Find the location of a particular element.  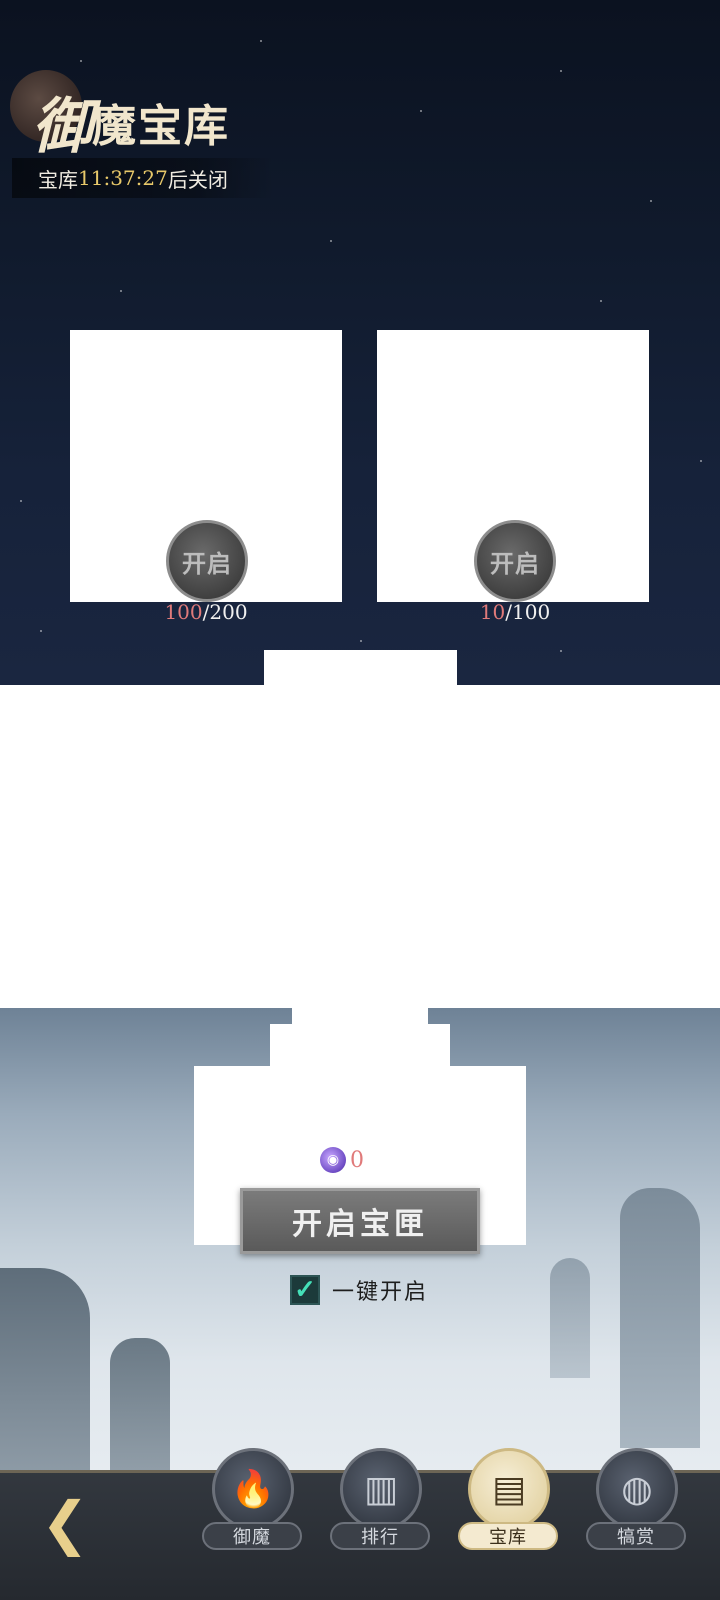

one-key-open-toggle: ✓ 一键开启 is located at coordinates (359, 1290).